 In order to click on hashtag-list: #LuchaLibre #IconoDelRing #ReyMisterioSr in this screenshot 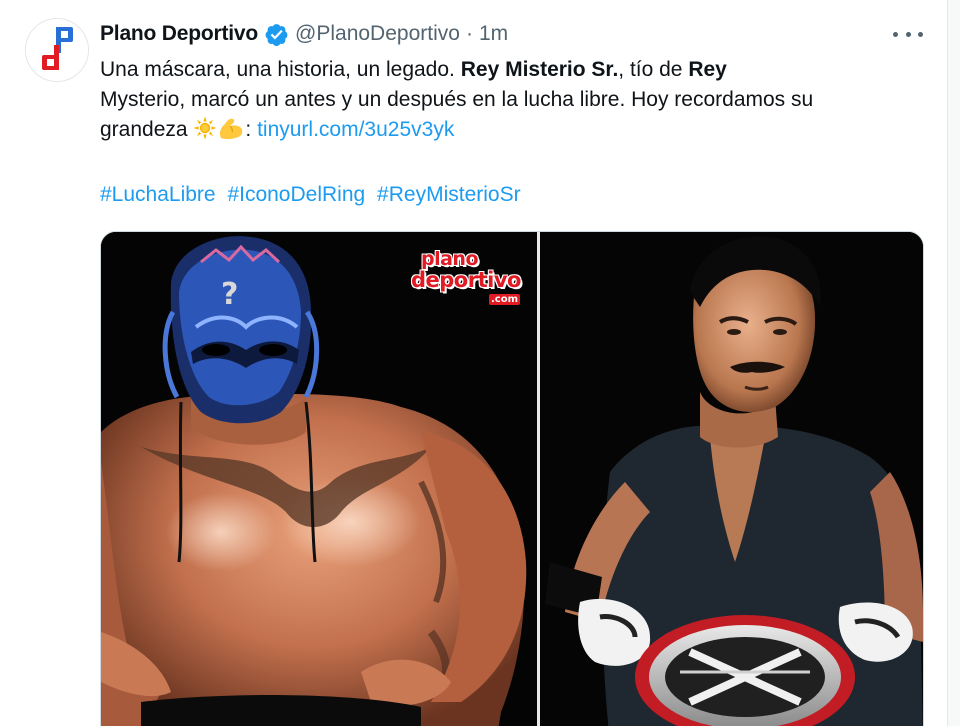, I will do `click(313, 195)`.